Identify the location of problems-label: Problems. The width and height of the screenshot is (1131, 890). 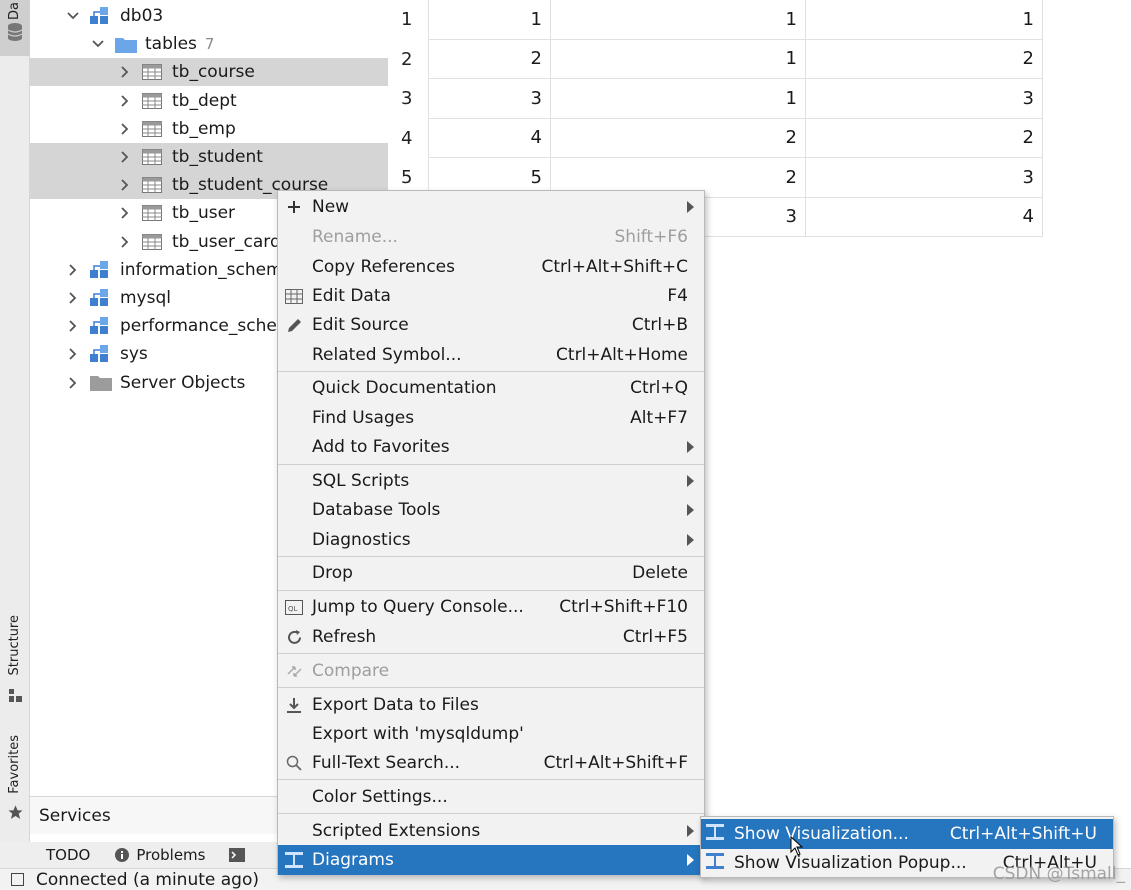
(171, 855).